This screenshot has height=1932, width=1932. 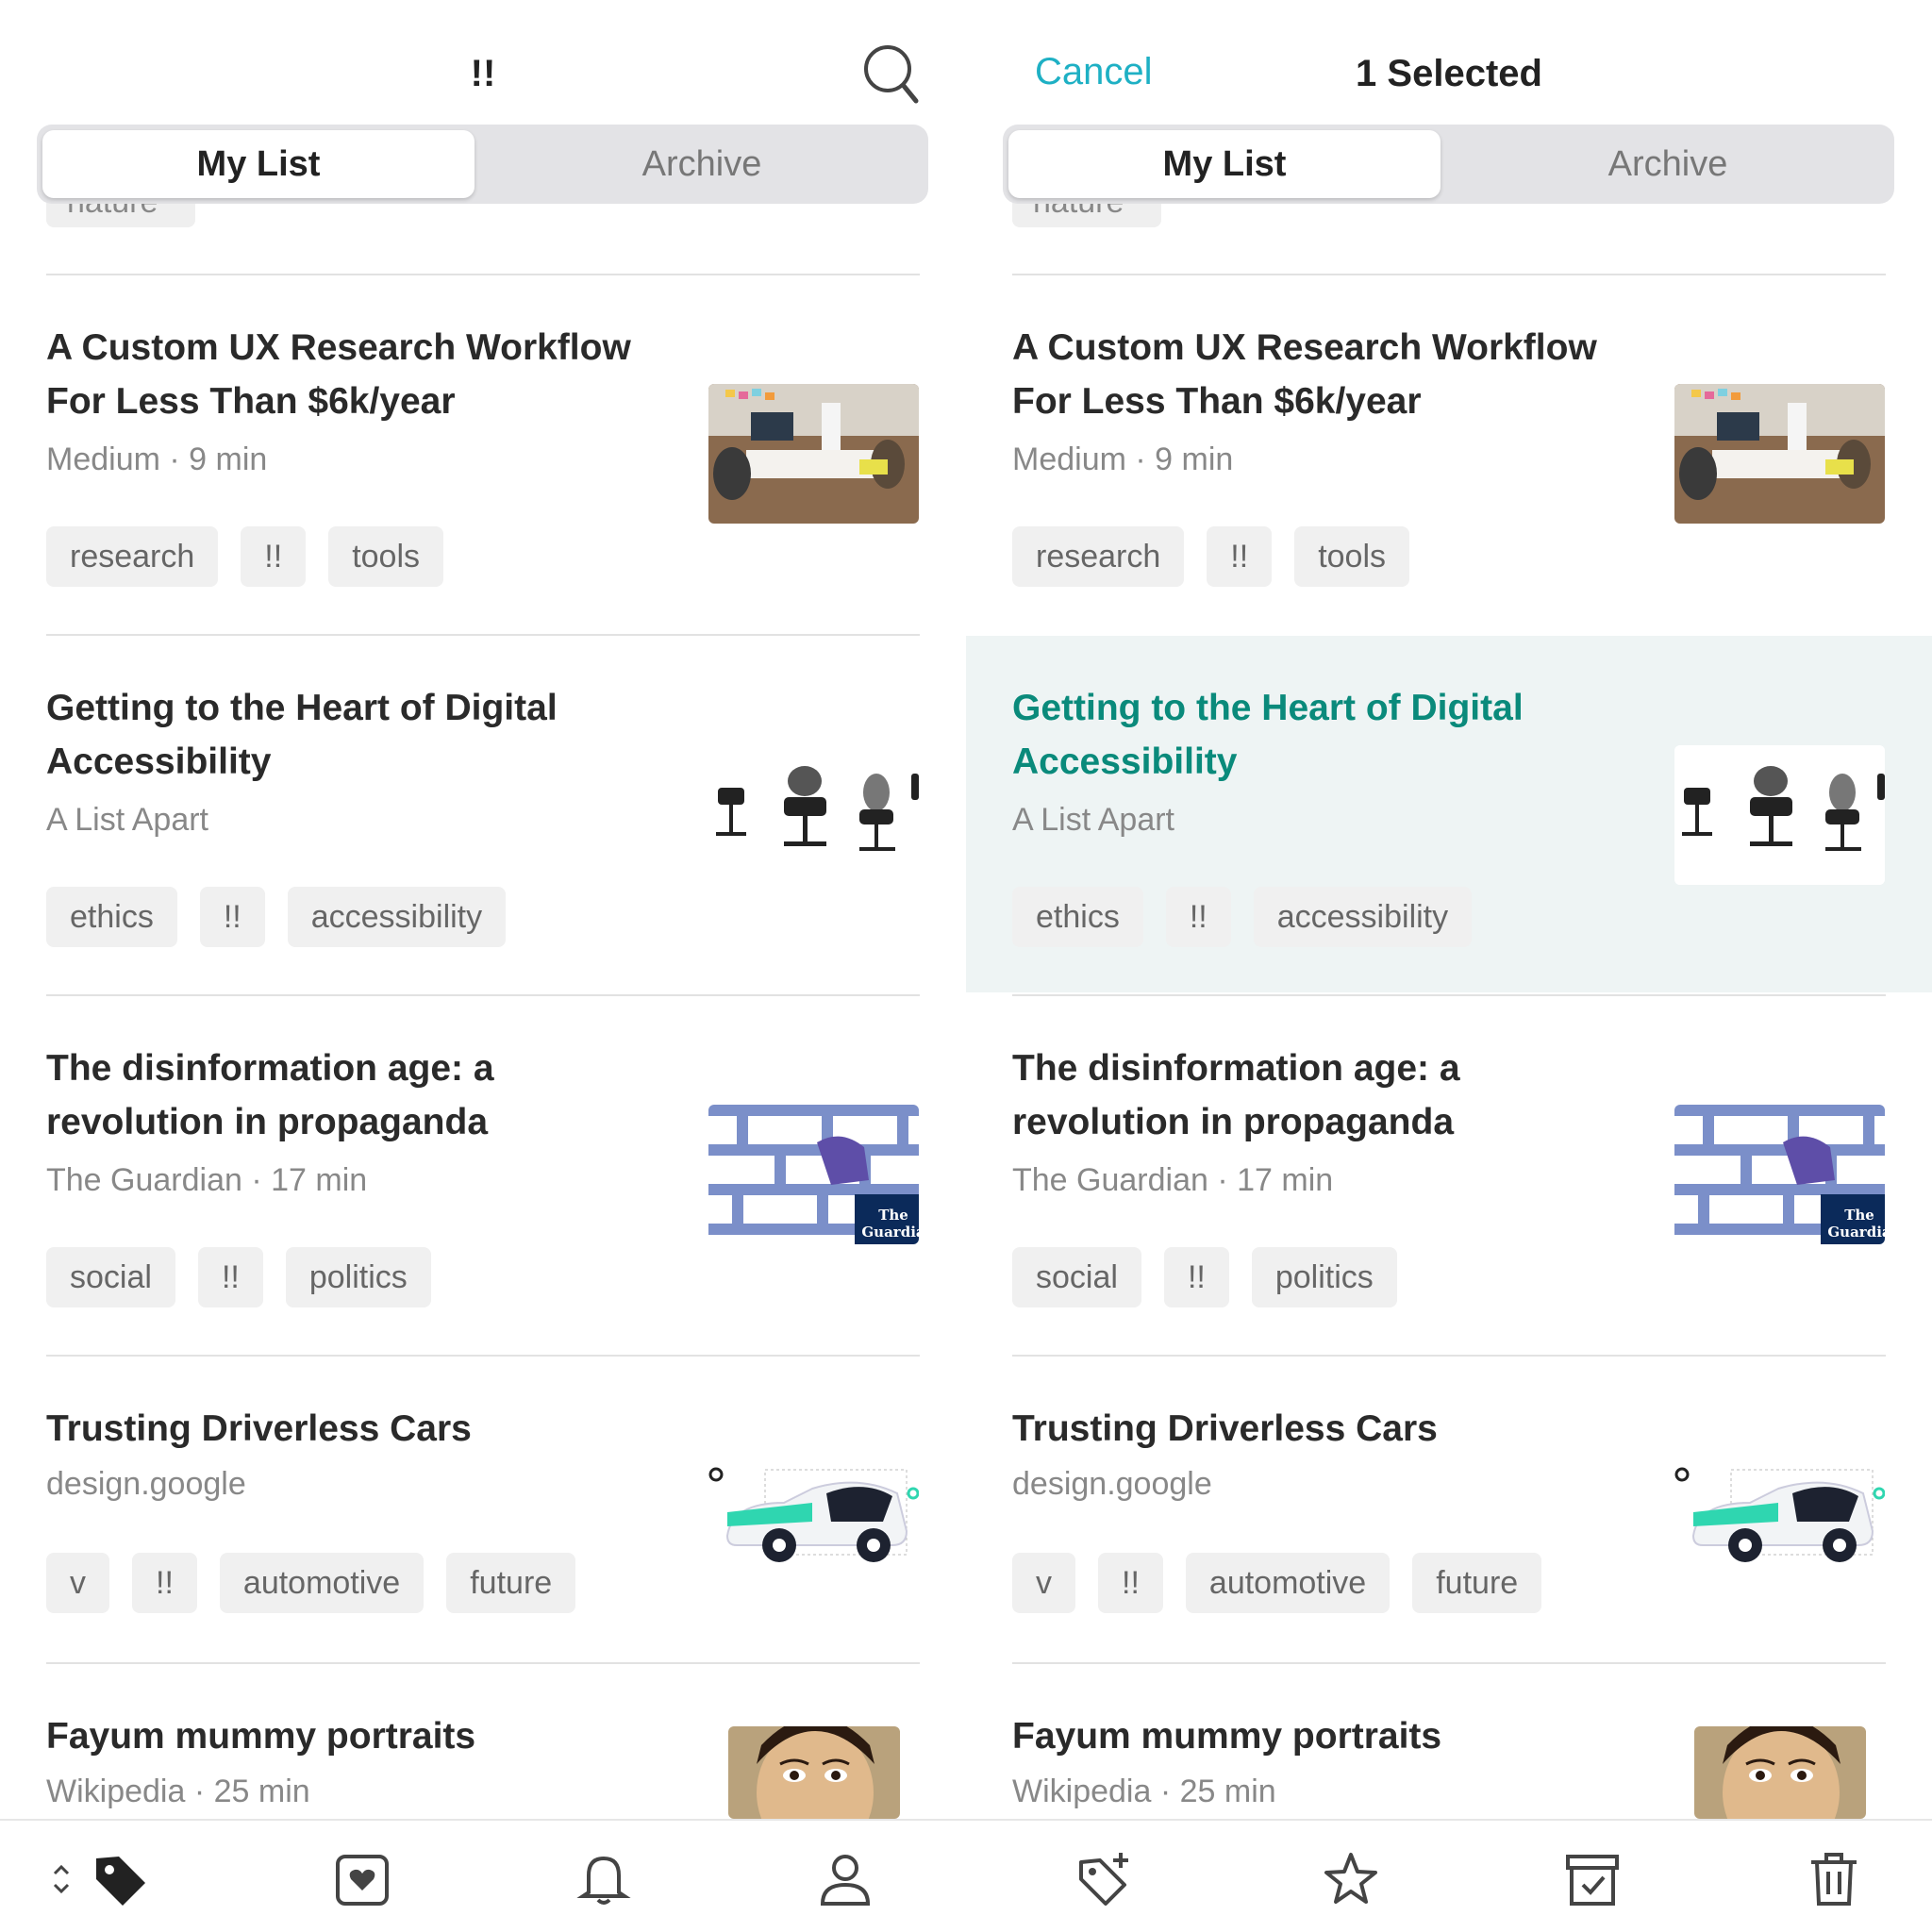 What do you see at coordinates (483, 73) in the screenshot?
I see `page-title: !!` at bounding box center [483, 73].